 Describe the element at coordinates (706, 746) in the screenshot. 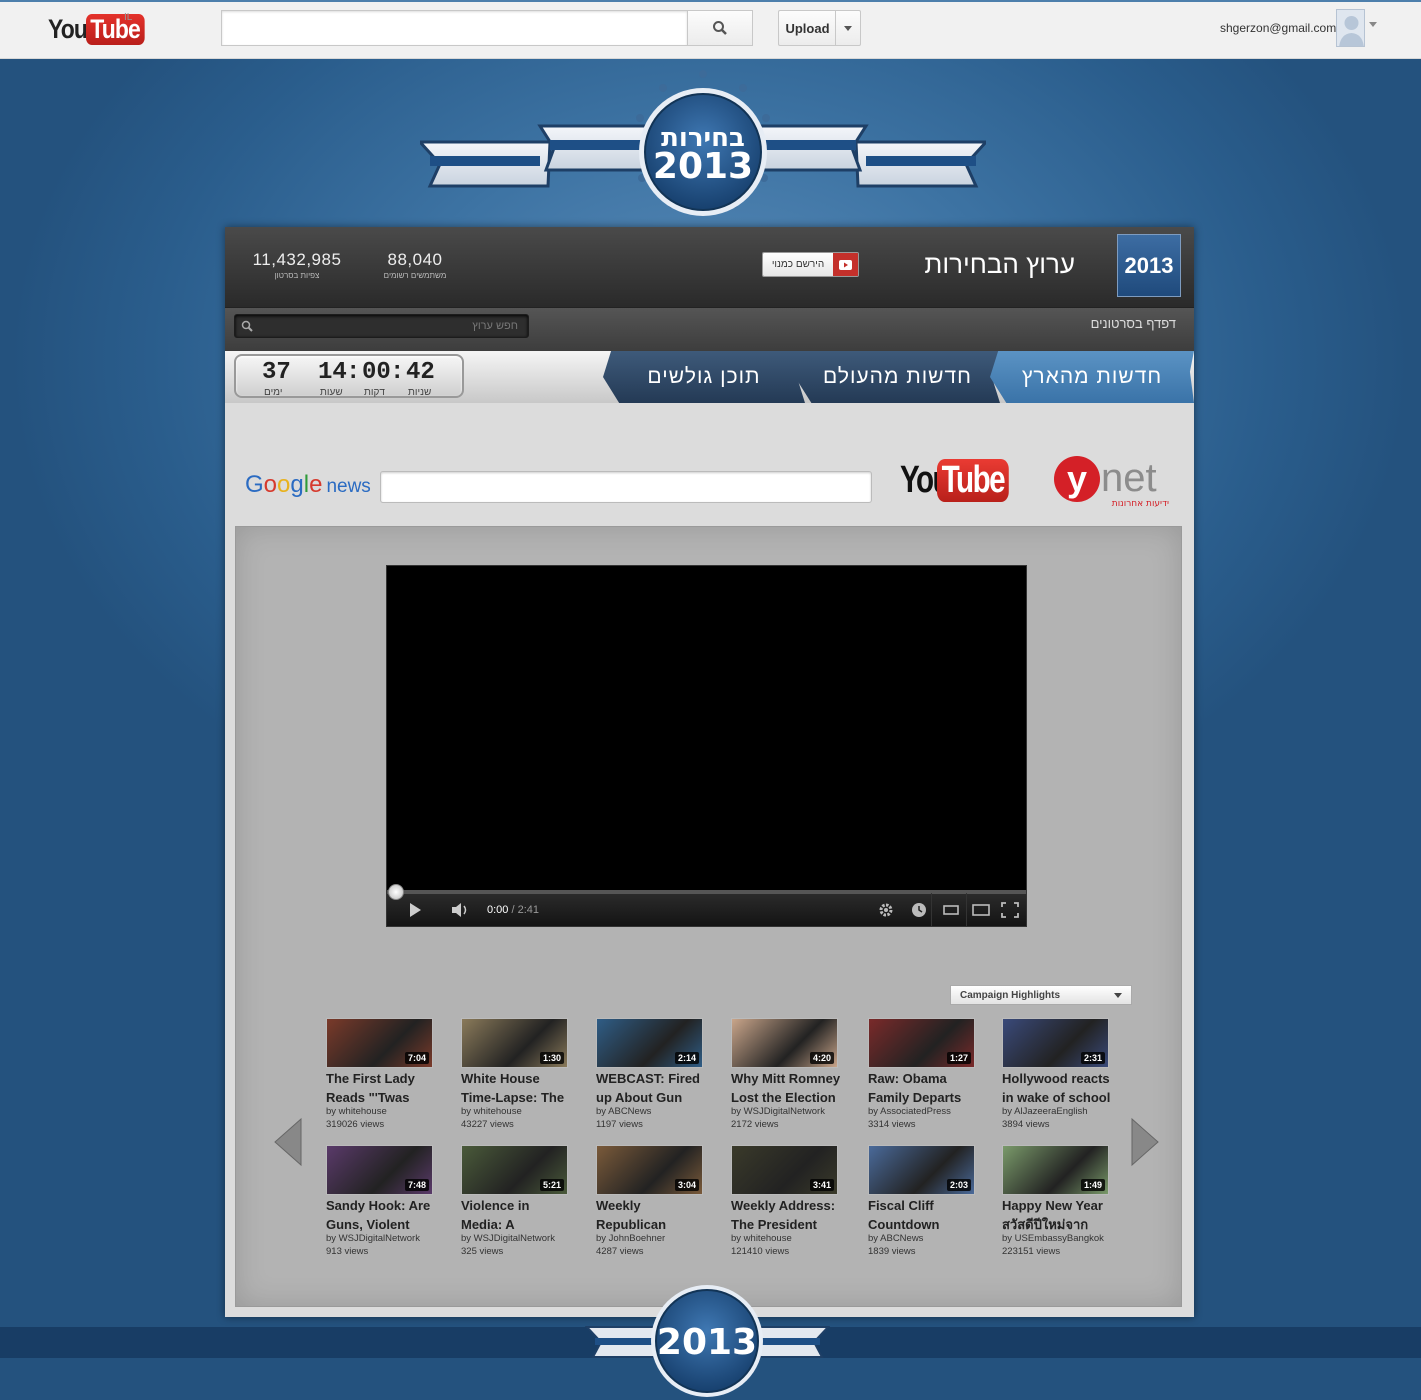

I see `video-player: 0:00 / 2:41` at that location.